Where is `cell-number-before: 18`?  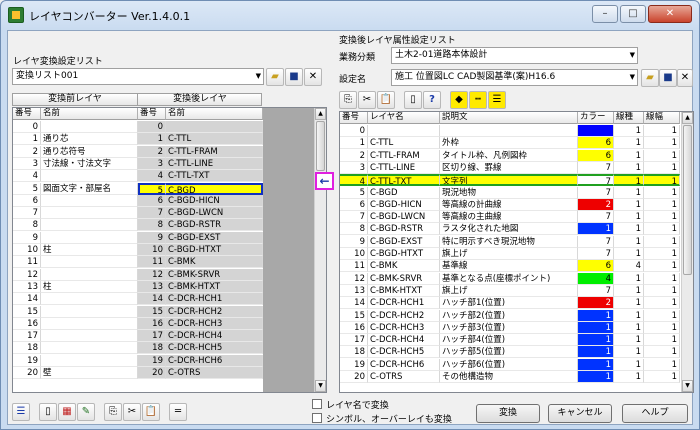 cell-number-before: 18 is located at coordinates (27, 348).